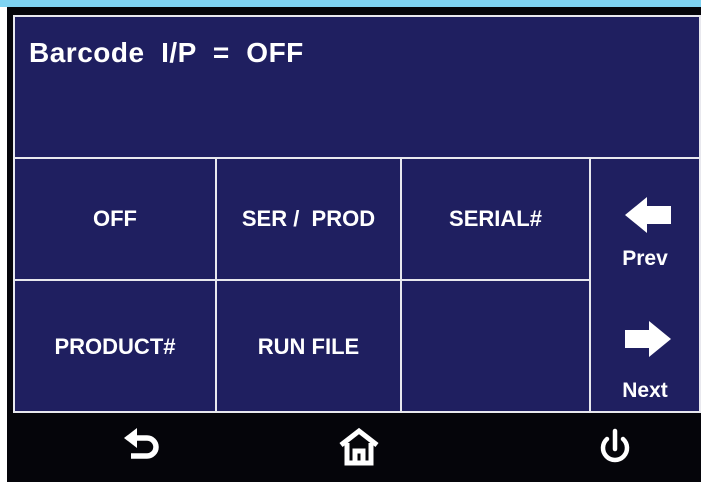 The width and height of the screenshot is (701, 482). What do you see at coordinates (166, 52) in the screenshot?
I see `parameter-title: Barcode I/P = OFF` at bounding box center [166, 52].